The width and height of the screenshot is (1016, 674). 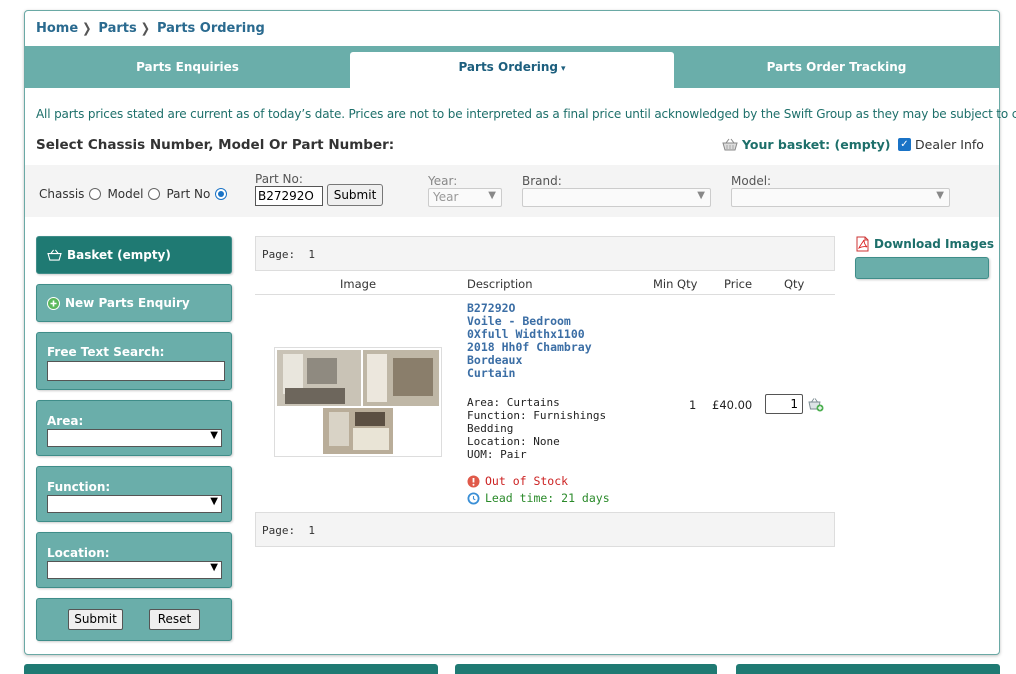 I want to click on breadcrumb: Home ❯ Parts ❯ Parts Ordering, so click(x=150, y=28).